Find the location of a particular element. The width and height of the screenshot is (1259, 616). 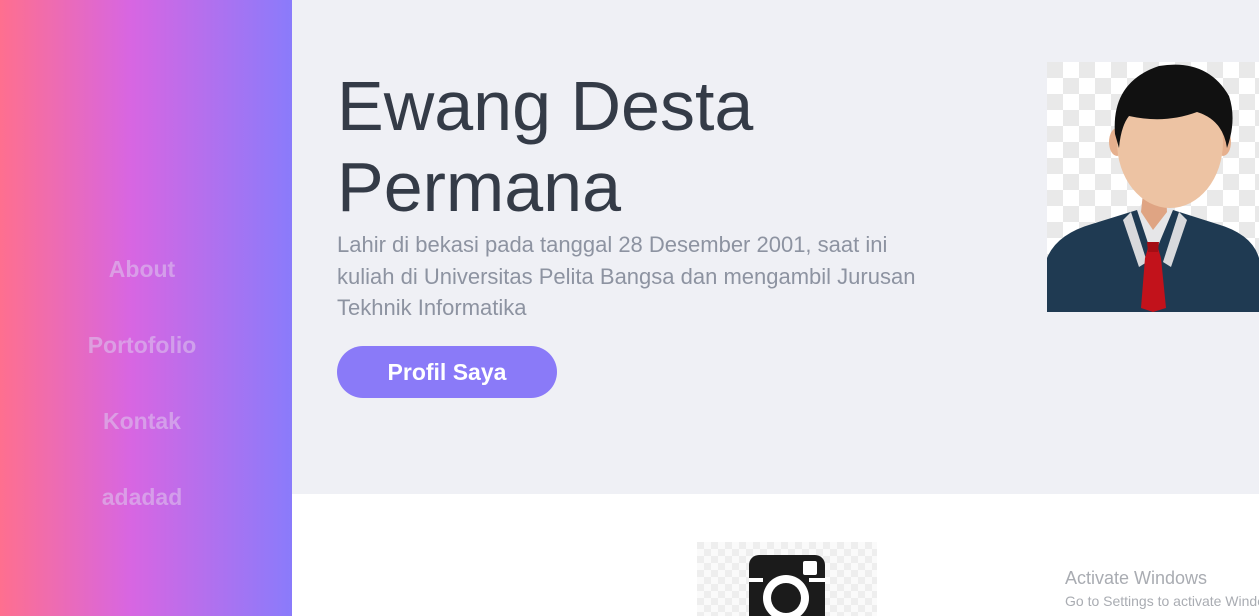

nav-item-about: About is located at coordinates (142, 269).